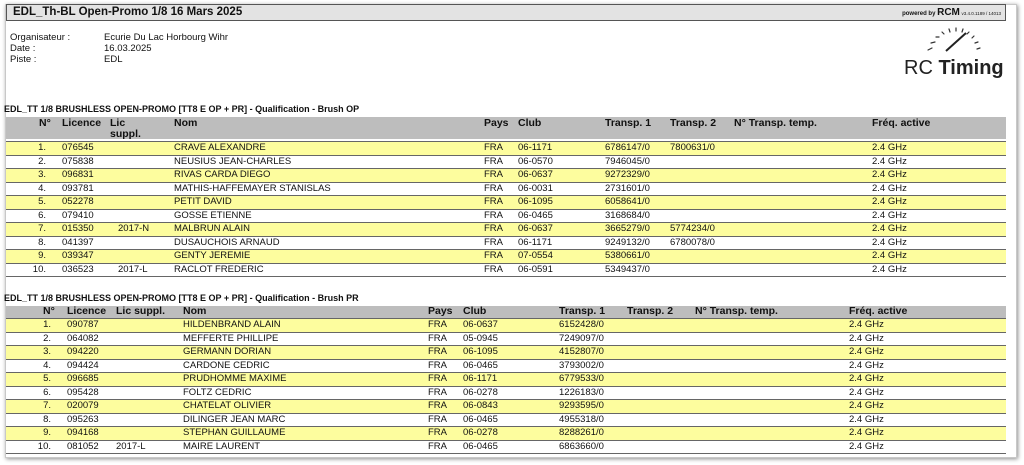 The image size is (1024, 465). Describe the element at coordinates (45, 123) in the screenshot. I see `col-rank: N°` at that location.